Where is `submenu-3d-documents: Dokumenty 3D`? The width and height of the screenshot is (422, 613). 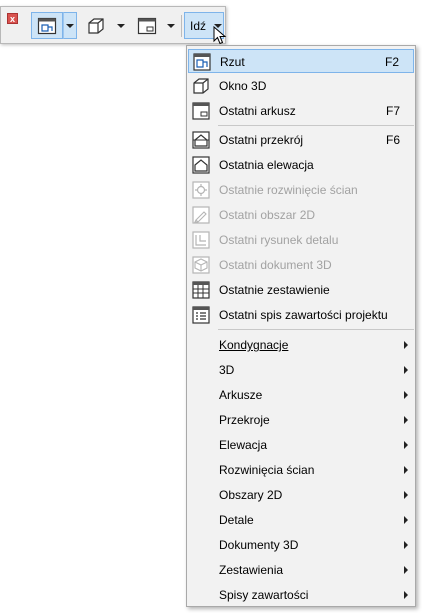 submenu-3d-documents: Dokumenty 3D is located at coordinates (301, 545).